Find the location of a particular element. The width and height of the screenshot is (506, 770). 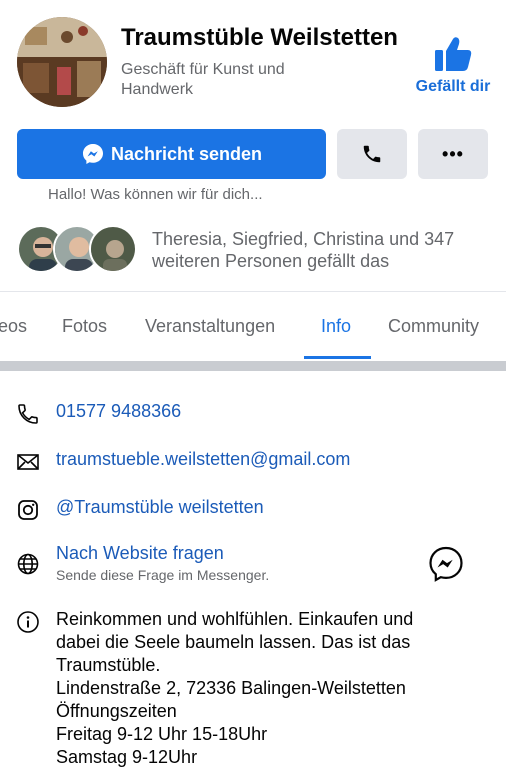

divider is located at coordinates (253, 291).